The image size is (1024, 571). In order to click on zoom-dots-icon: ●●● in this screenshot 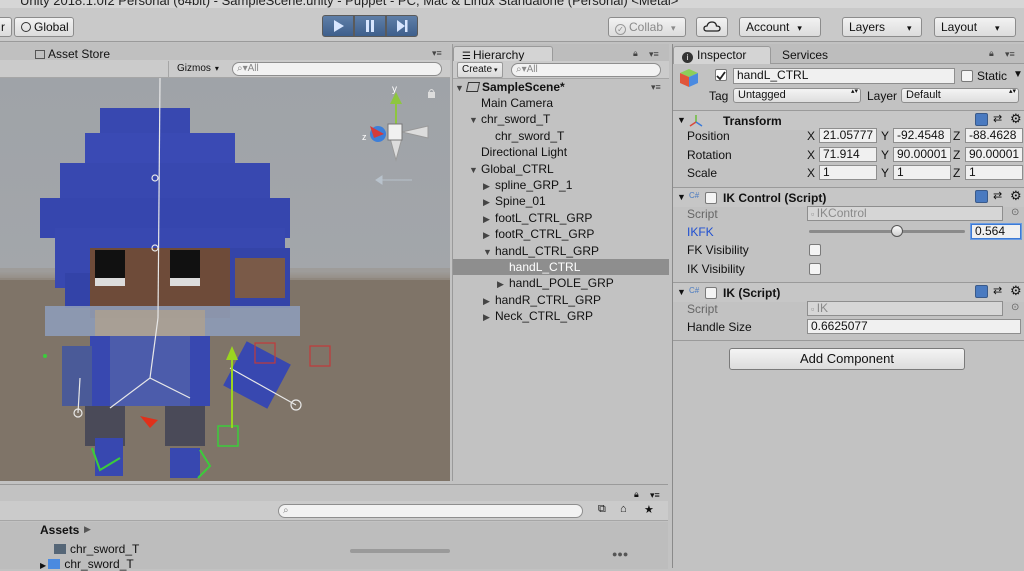, I will do `click(620, 554)`.